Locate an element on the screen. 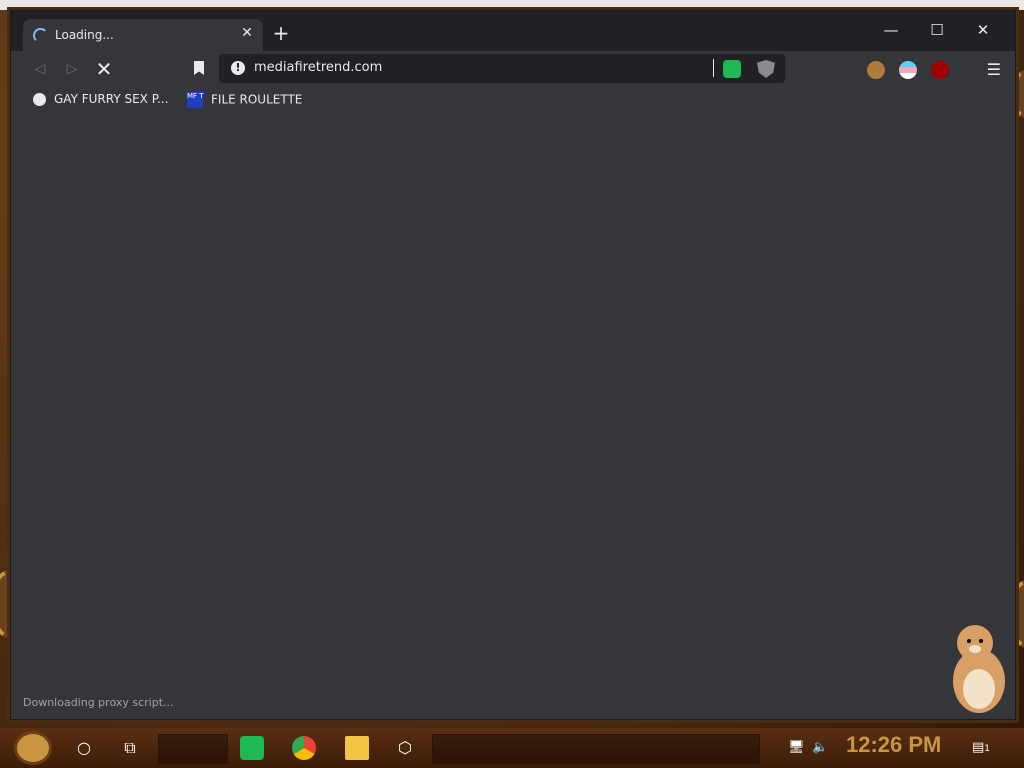 This screenshot has height=768, width=1024. maximize-button: ☐ is located at coordinates (937, 30).